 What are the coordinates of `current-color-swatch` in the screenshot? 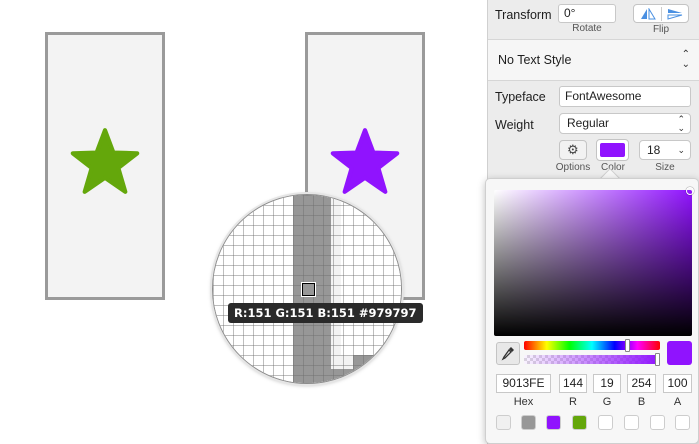 It's located at (679, 353).